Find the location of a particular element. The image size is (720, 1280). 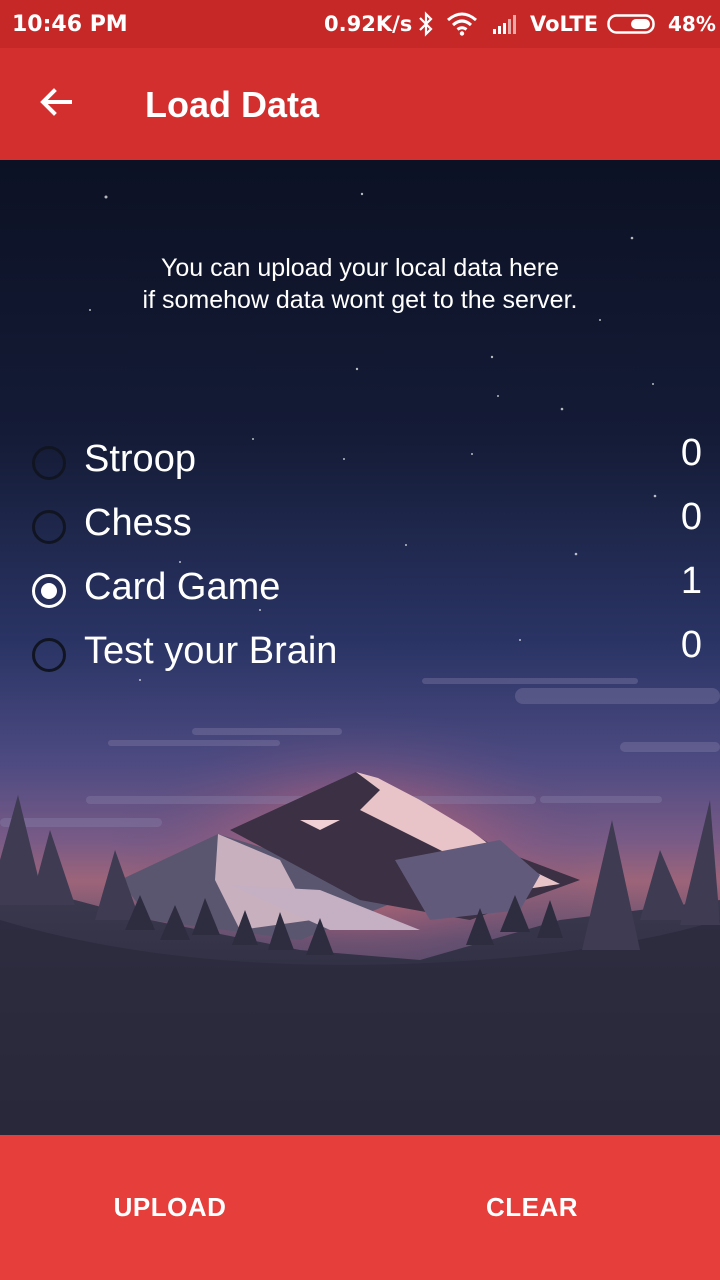

volte-indicator: VoLTE is located at coordinates (564, 24).